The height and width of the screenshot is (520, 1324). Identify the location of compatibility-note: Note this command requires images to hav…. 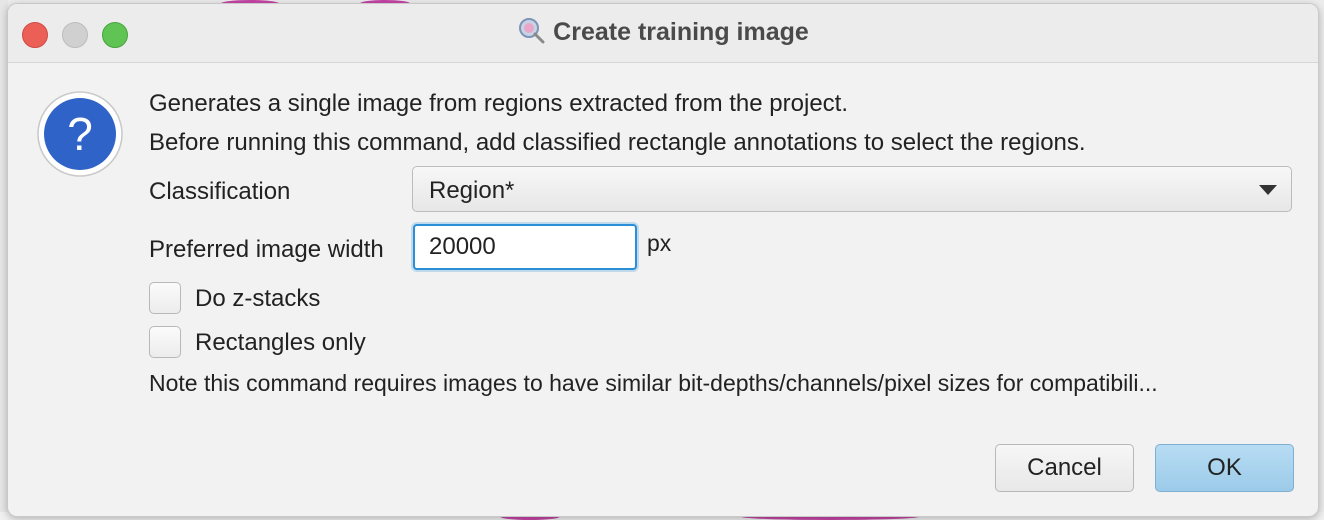
(653, 383).